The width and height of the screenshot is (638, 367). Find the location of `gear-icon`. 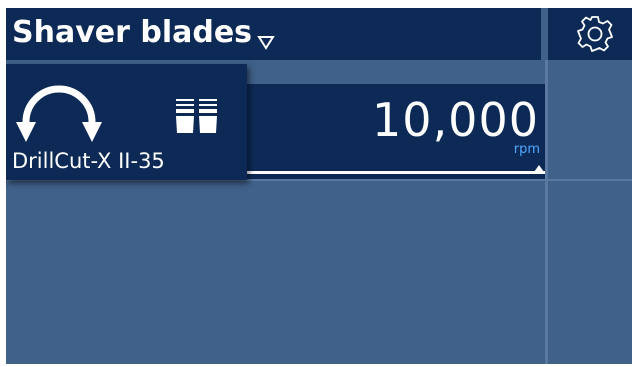

gear-icon is located at coordinates (595, 34).